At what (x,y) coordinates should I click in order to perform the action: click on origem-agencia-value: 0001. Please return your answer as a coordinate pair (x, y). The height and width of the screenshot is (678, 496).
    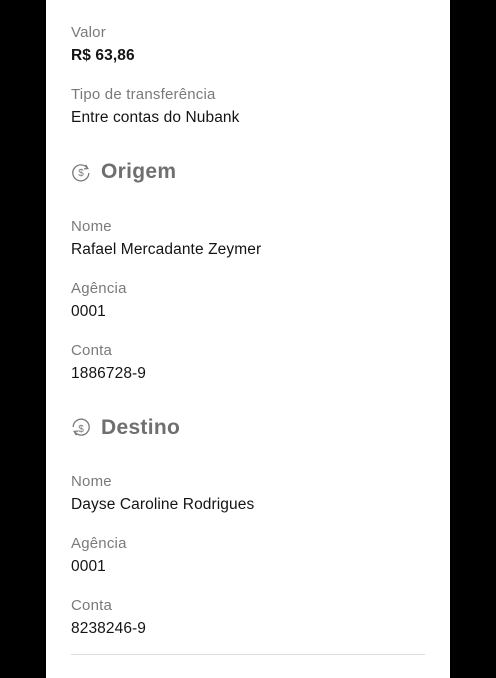
    Looking at the image, I should click on (88, 311).